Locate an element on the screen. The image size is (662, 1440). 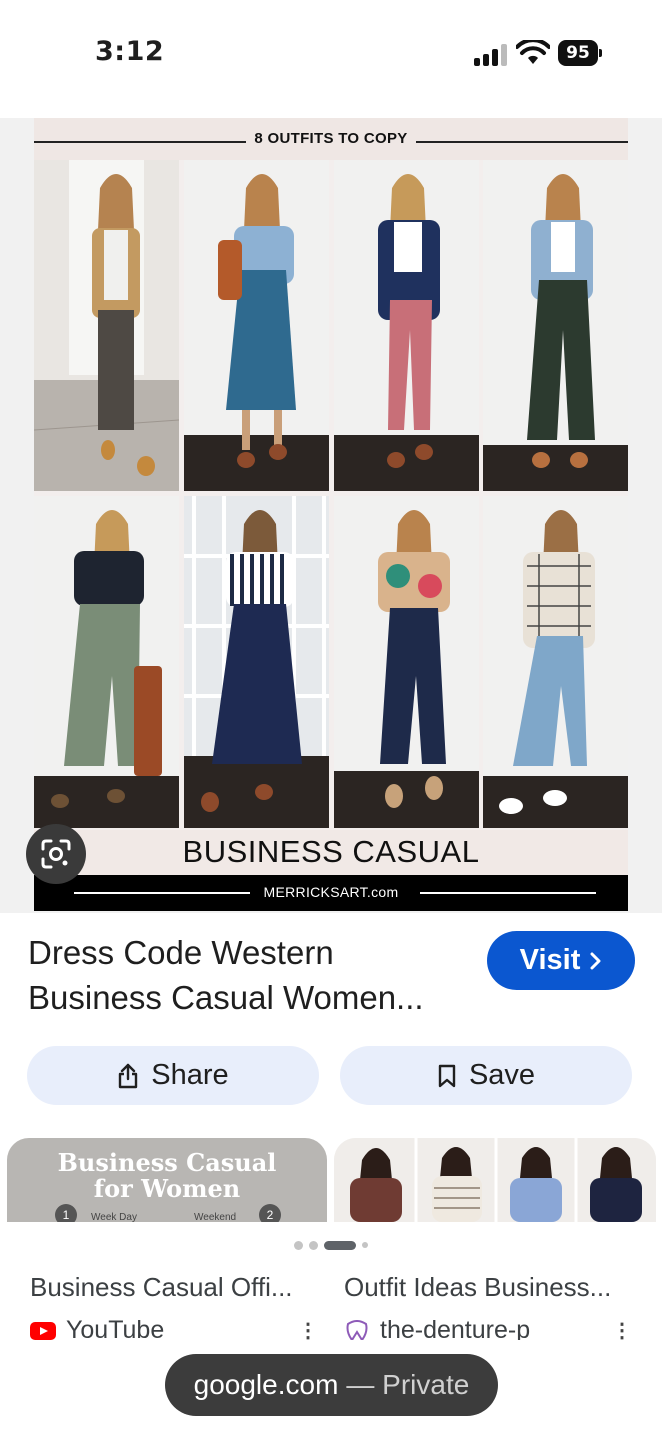
related-thumb-title-line1: Business Casual is located at coordinates (167, 1162).